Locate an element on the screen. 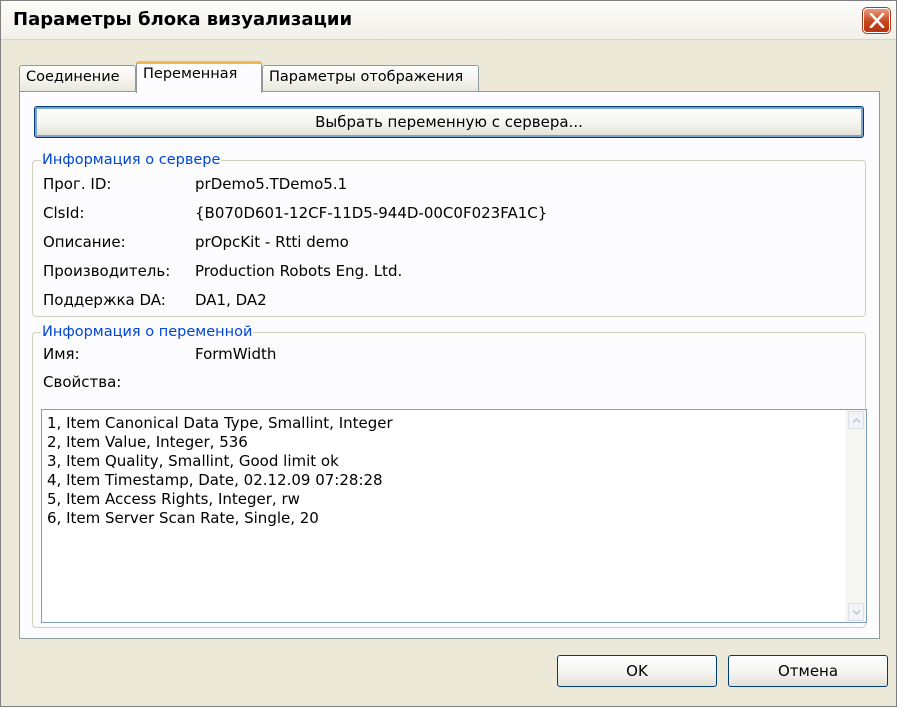 The width and height of the screenshot is (899, 709). list-item: 3, Item Quality, Smallint, Good limit ok is located at coordinates (220, 461).